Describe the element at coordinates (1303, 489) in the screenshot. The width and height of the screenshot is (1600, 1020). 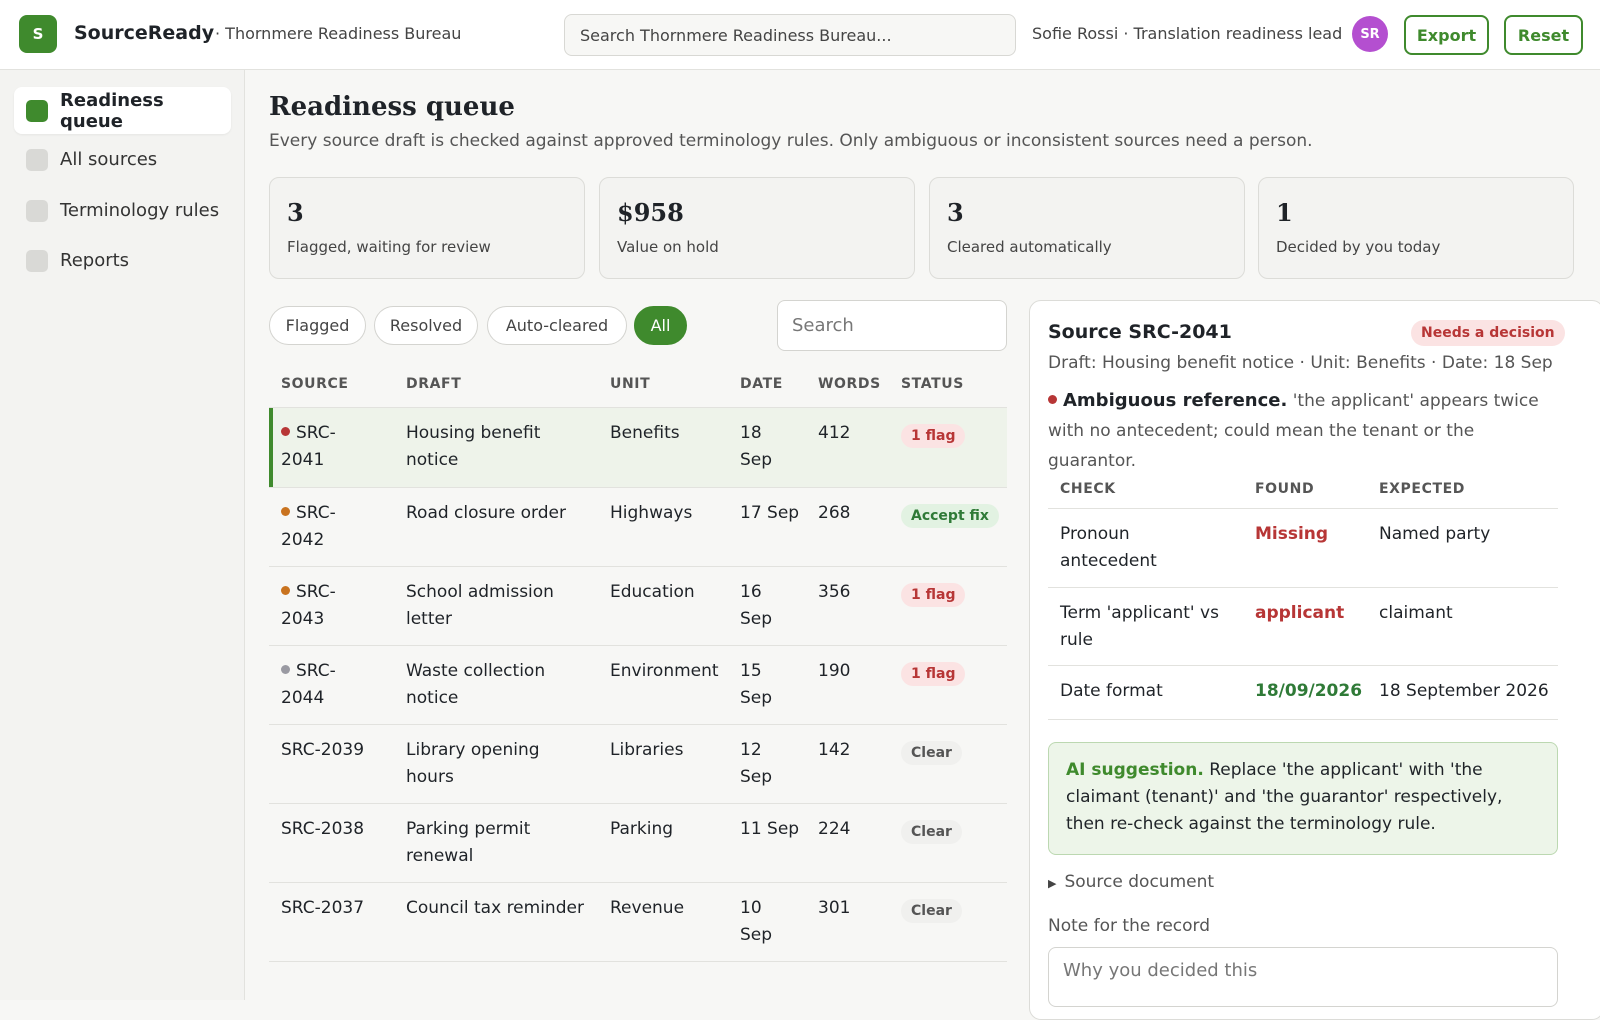
I see `checks-header: CHECK FOUND EXPECTED` at that location.